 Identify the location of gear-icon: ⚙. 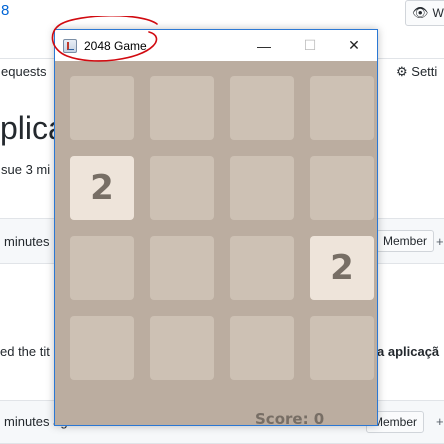
(402, 71).